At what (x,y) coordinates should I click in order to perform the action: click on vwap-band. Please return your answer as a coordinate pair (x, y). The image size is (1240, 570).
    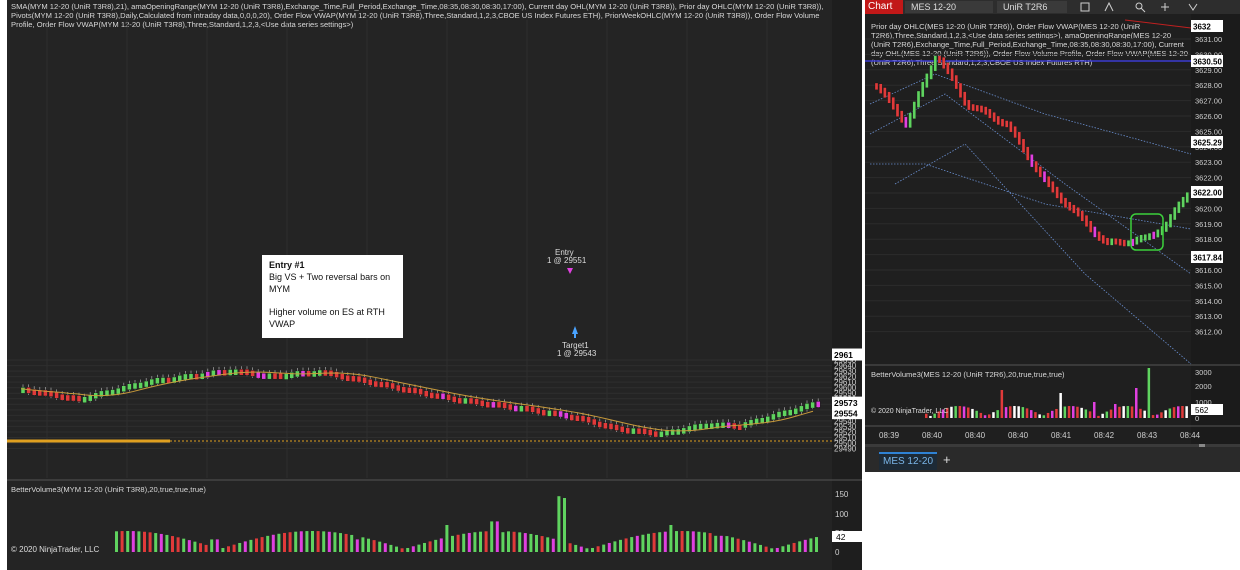
    Looking at the image, I should click on (1030, 114).